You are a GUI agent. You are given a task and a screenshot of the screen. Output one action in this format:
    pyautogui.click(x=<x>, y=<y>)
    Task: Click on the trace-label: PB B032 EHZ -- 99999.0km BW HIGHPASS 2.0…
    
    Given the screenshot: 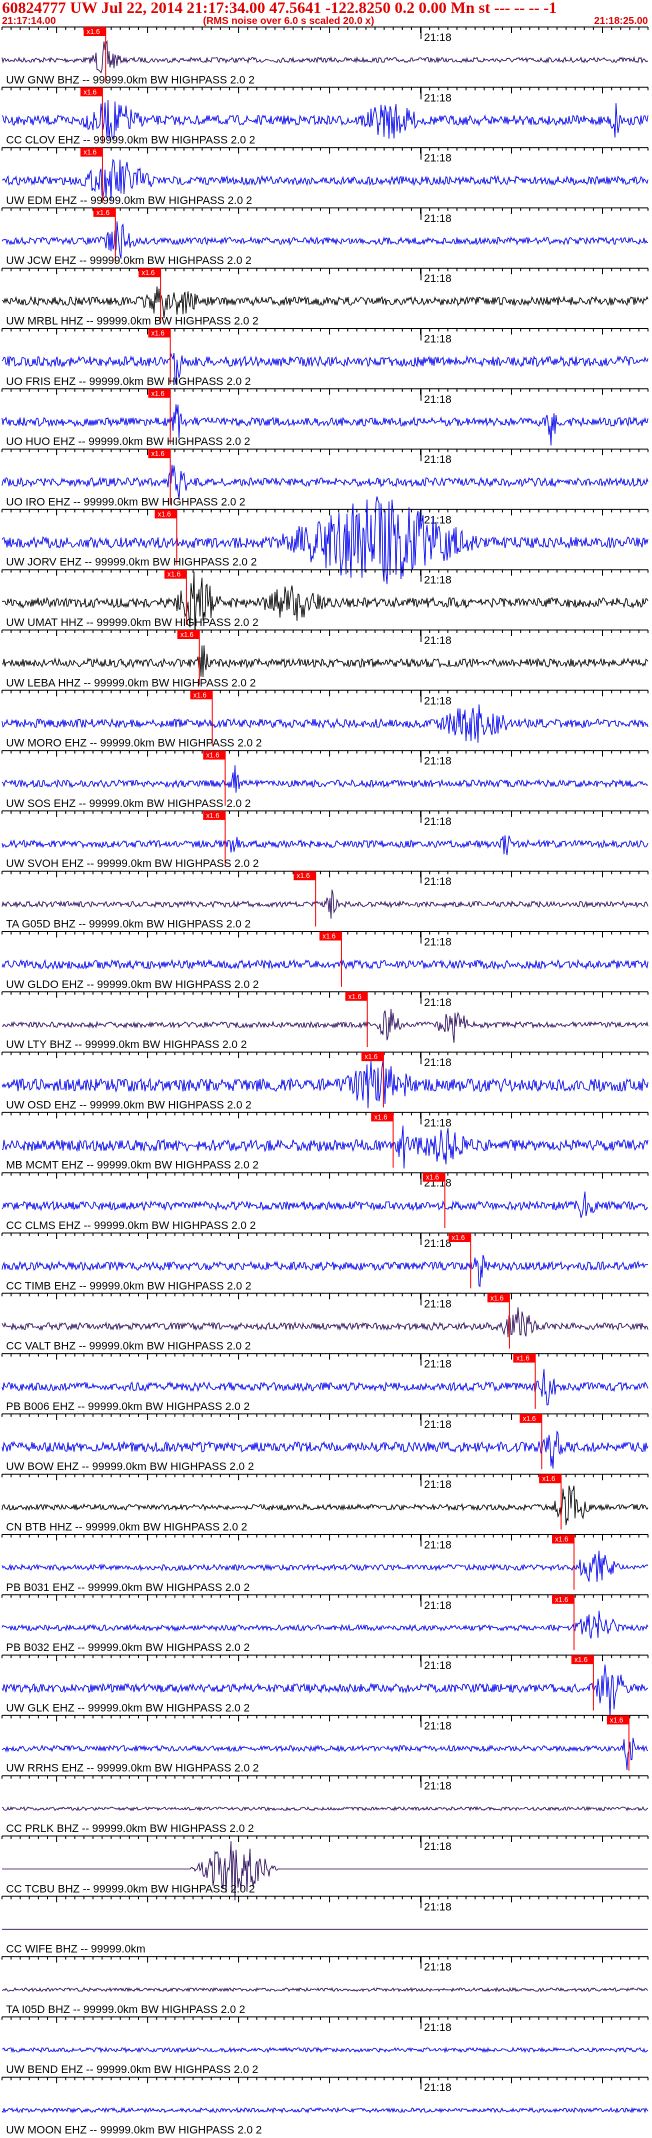 What is the action you would take?
    pyautogui.click(x=128, y=1648)
    